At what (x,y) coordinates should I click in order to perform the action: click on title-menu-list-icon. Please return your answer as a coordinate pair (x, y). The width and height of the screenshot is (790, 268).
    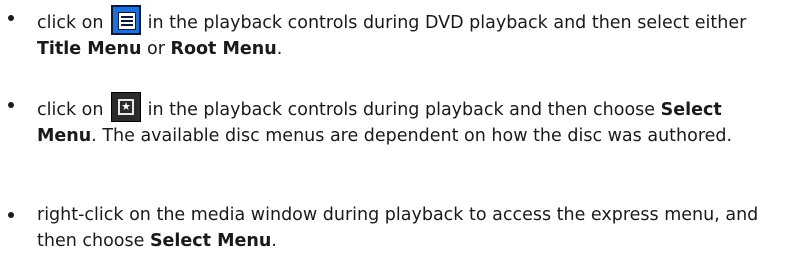
    Looking at the image, I should click on (126, 20).